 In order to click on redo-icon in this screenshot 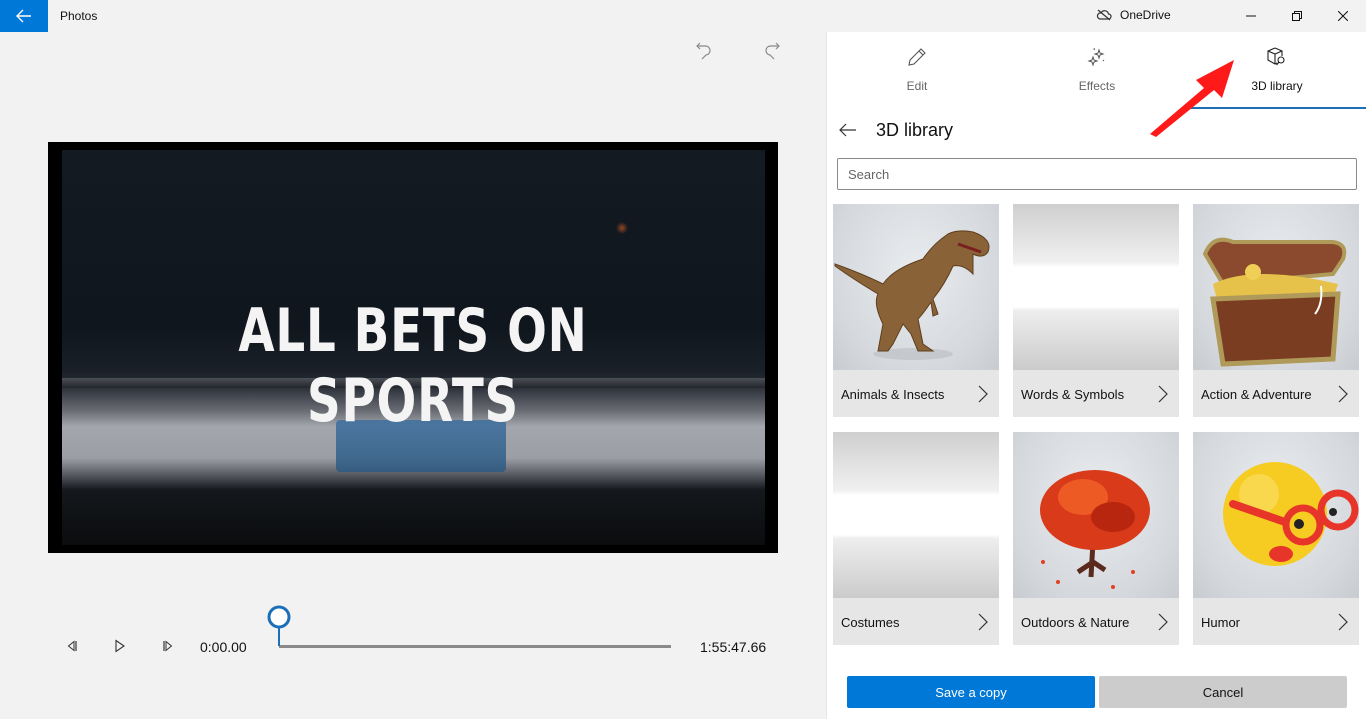, I will do `click(772, 51)`.